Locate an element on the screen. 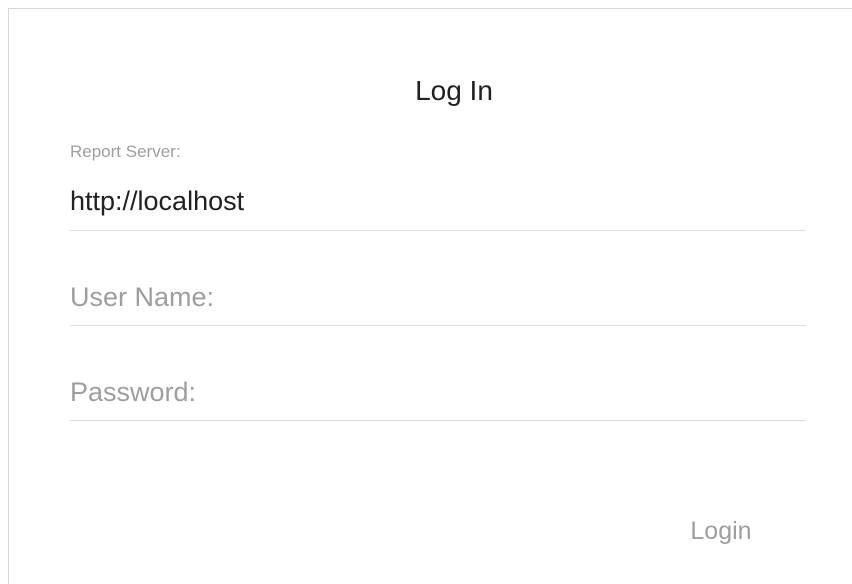  user-name-underline is located at coordinates (438, 325).